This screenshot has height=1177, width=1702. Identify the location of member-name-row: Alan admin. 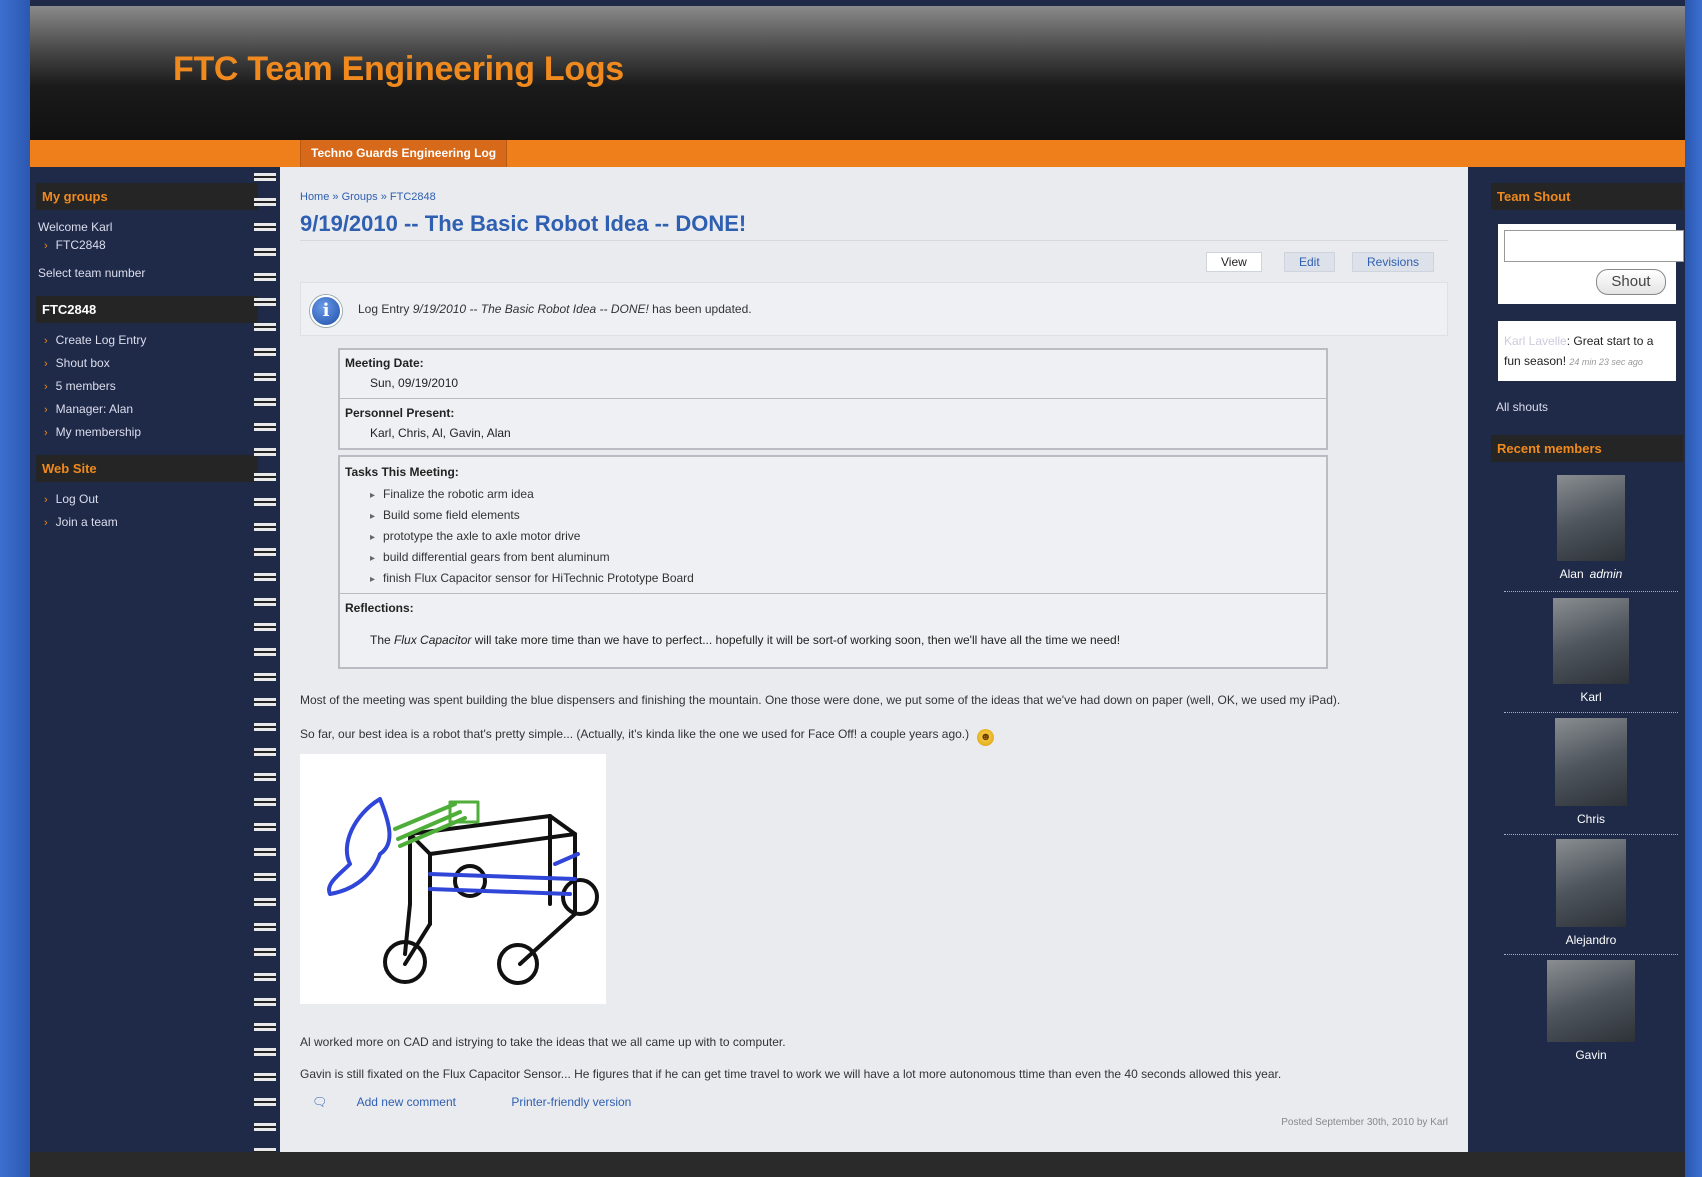
(1591, 574).